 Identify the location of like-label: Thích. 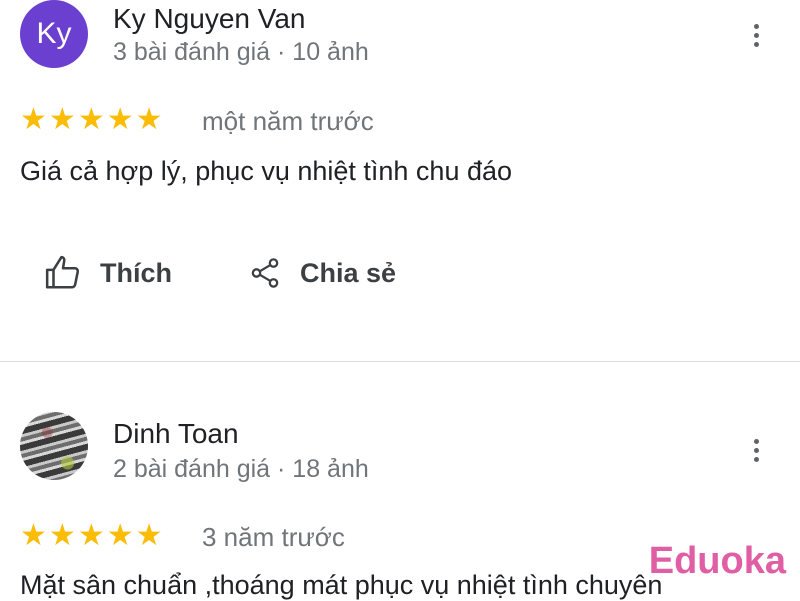
(136, 272).